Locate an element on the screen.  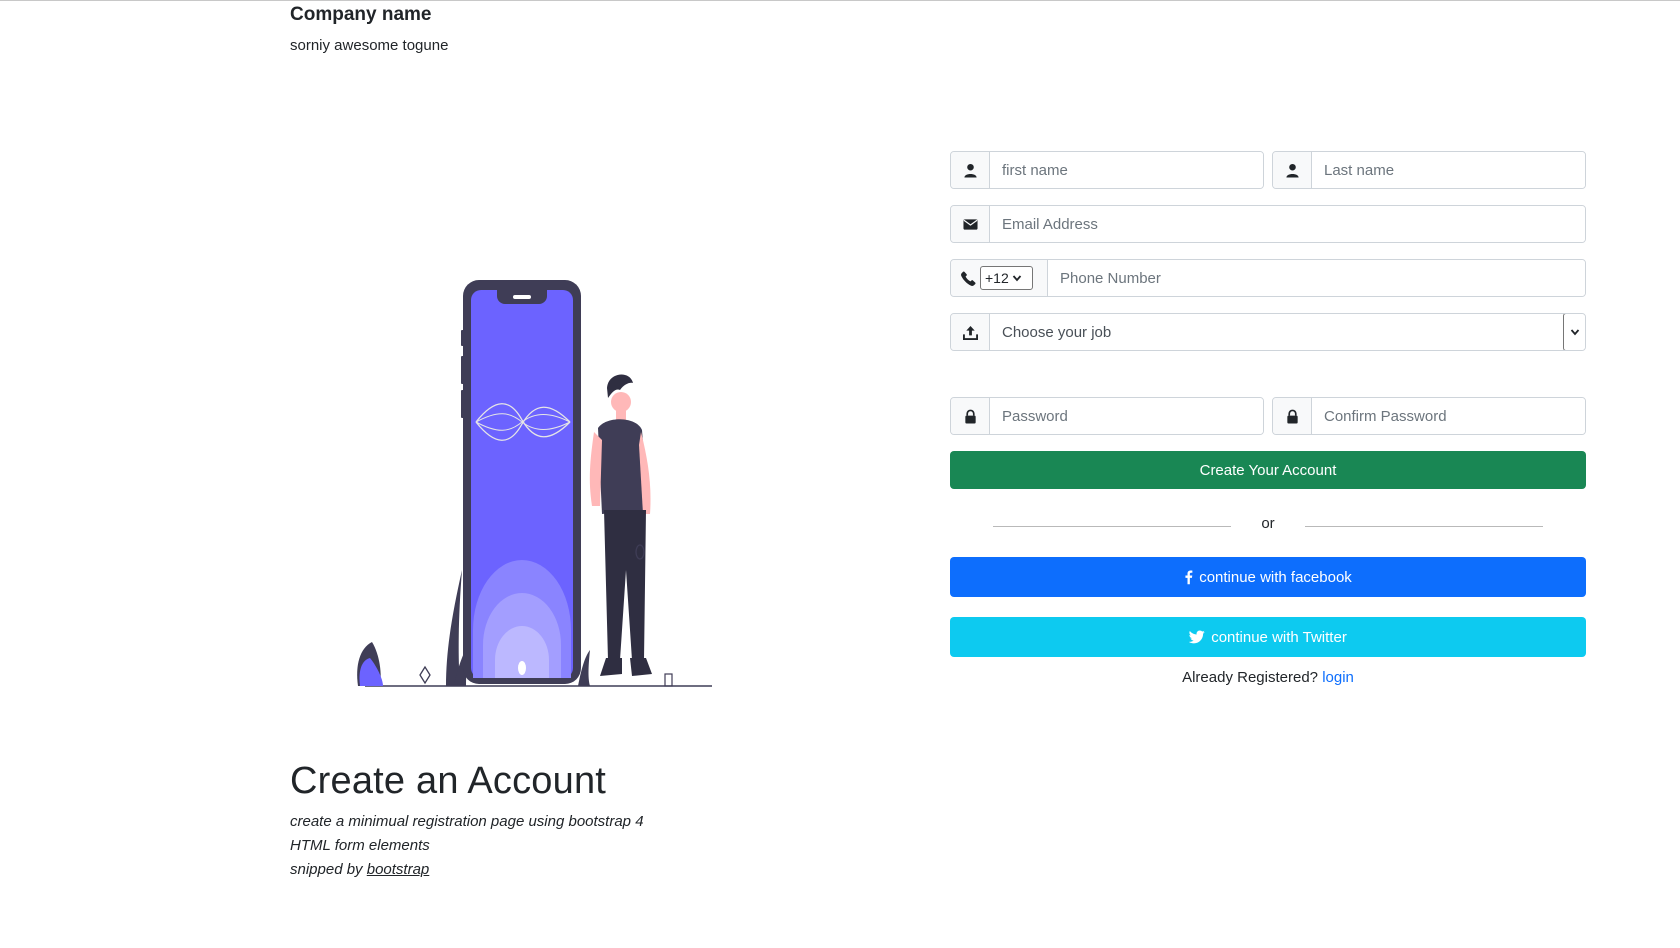
first-name-group is located at coordinates (1107, 170).